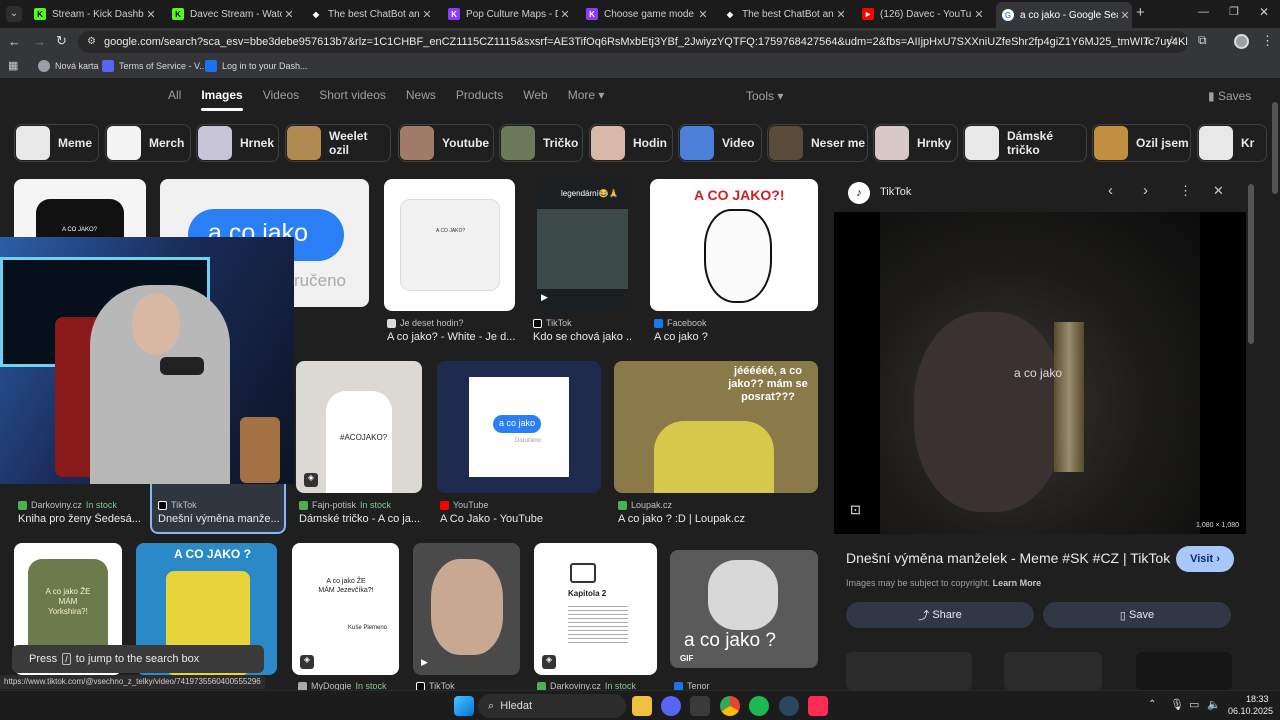 The width and height of the screenshot is (1280, 720). I want to click on tools-button: Tools ▾, so click(764, 96).